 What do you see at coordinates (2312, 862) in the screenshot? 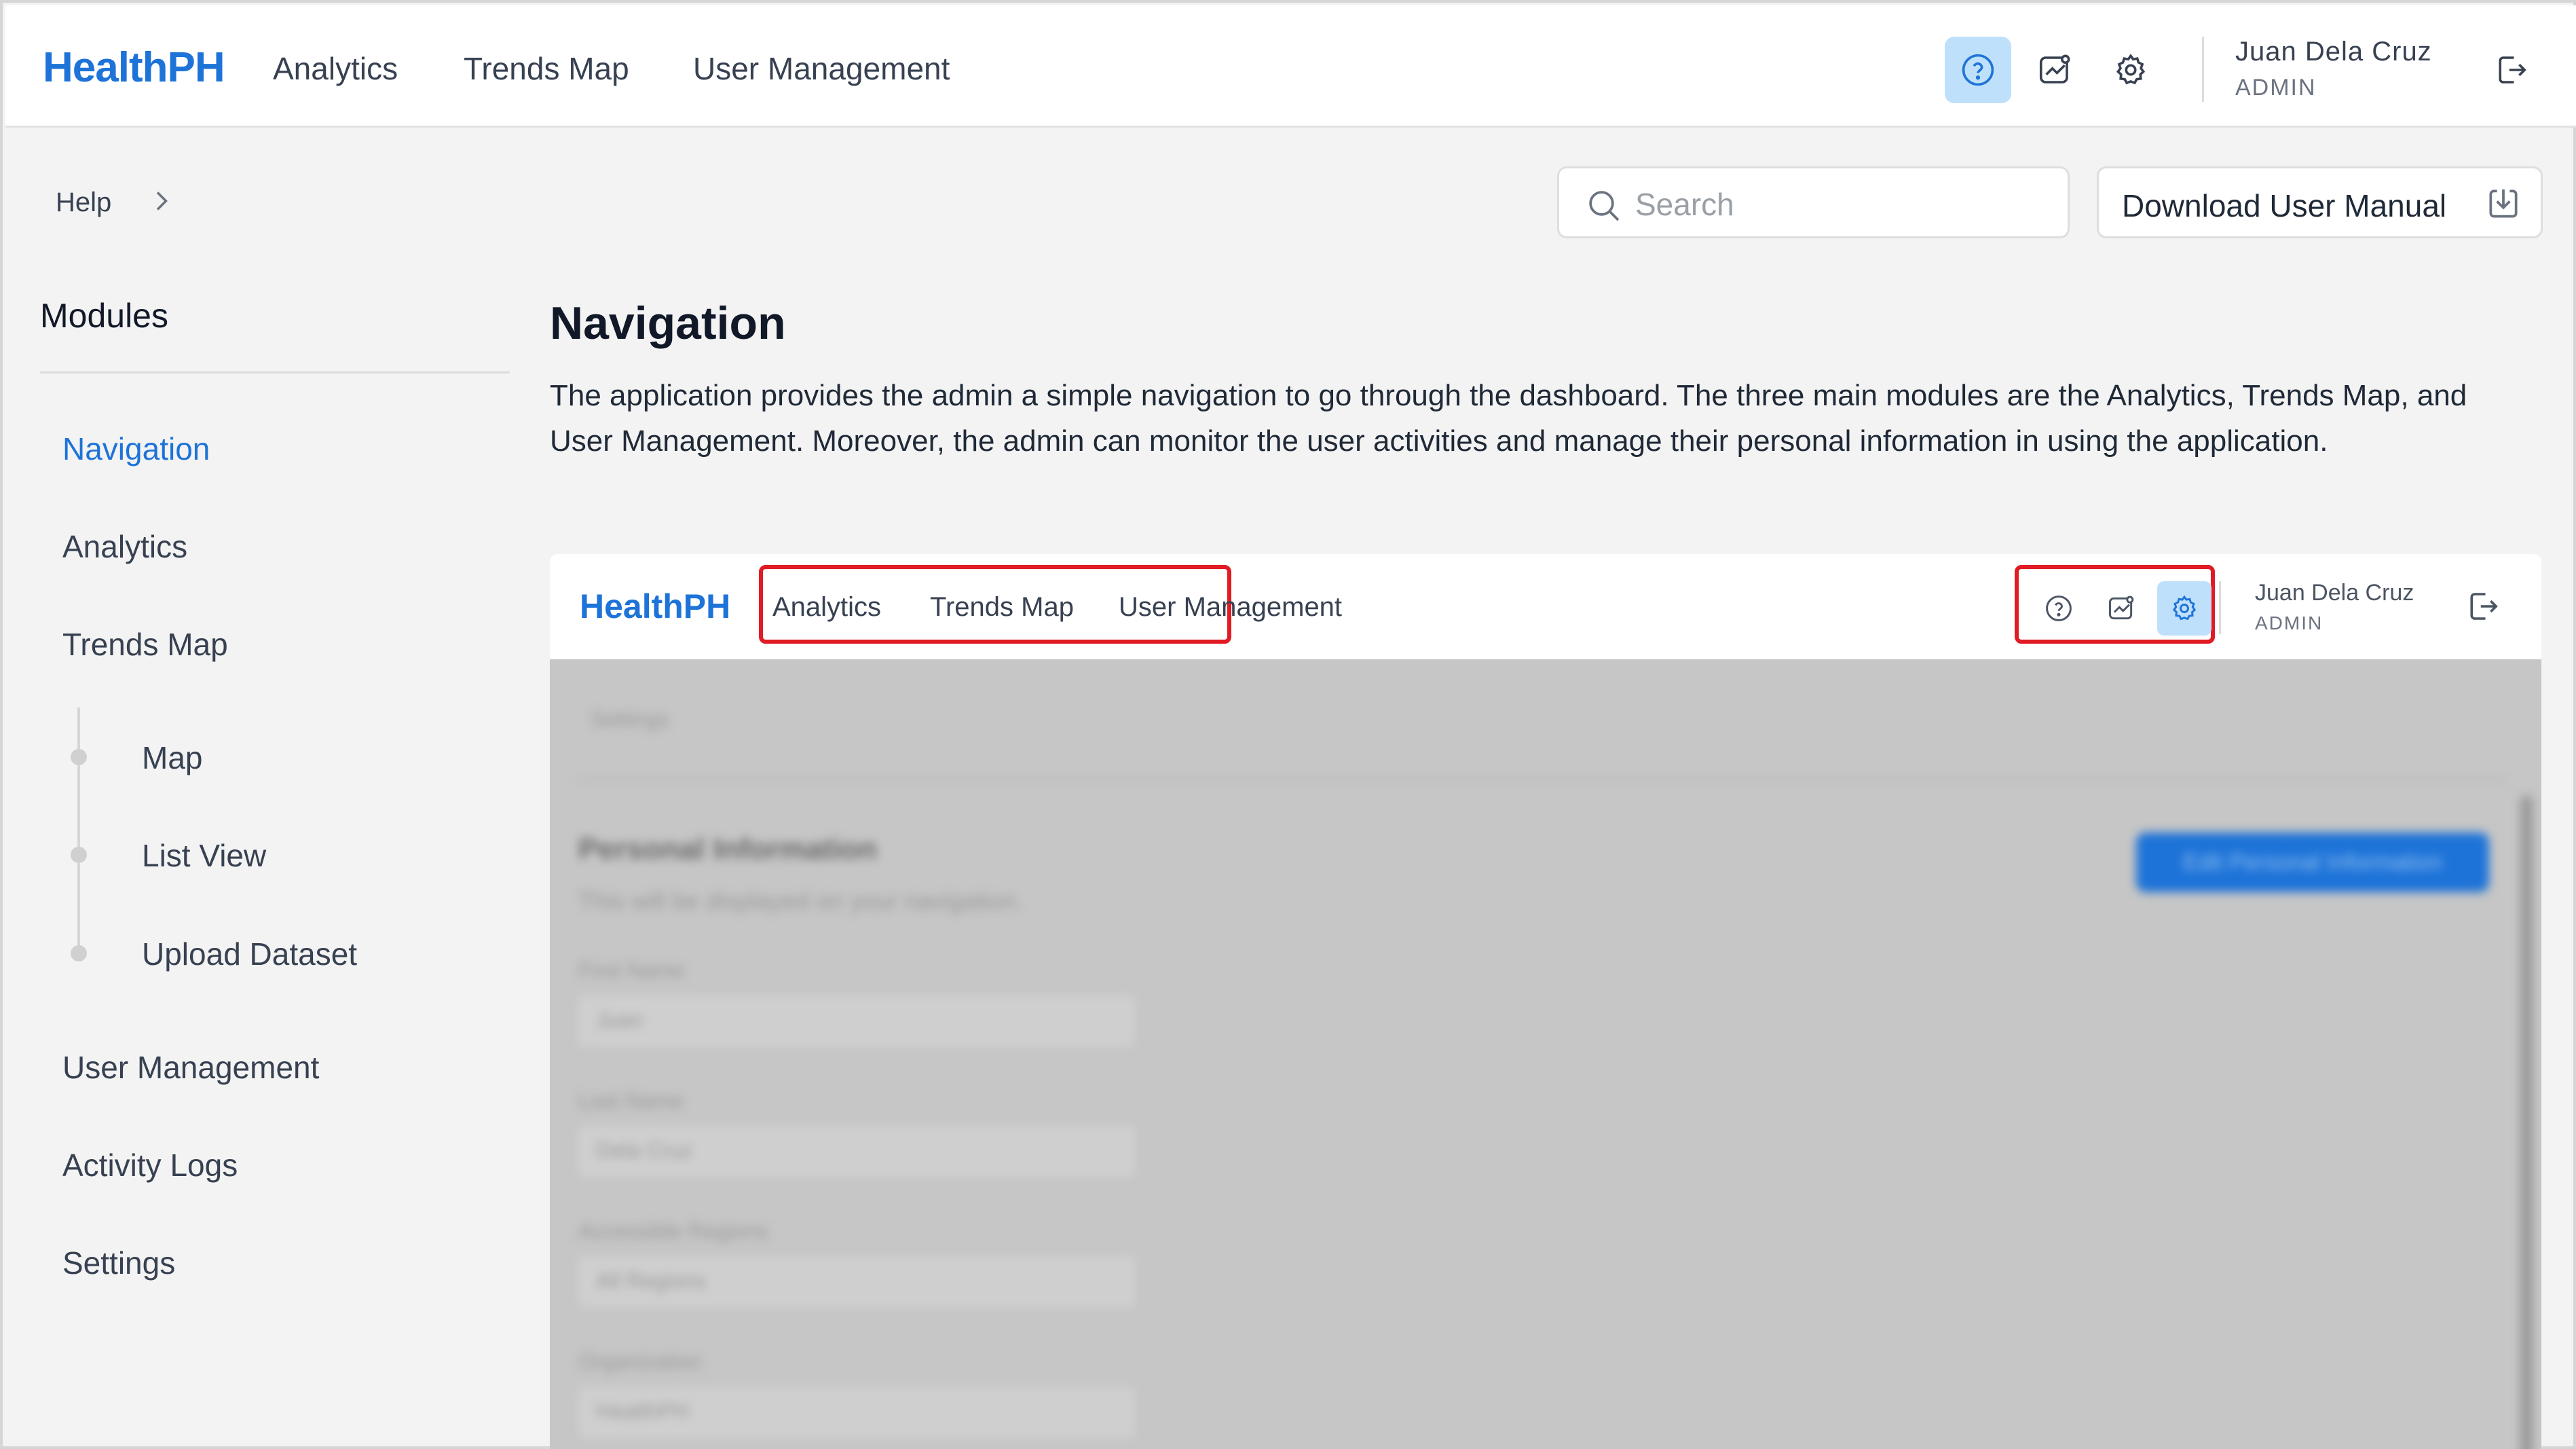
I see `blurred-edit-button: Edit Personal Information` at bounding box center [2312, 862].